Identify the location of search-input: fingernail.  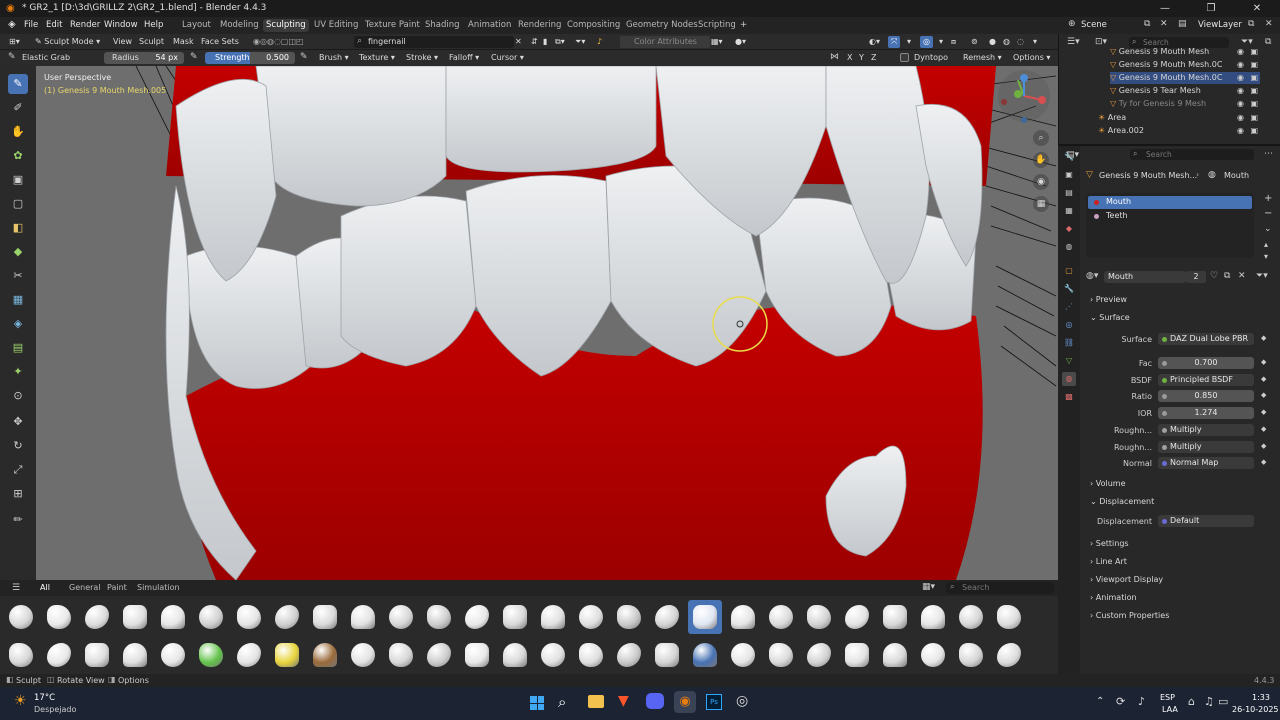
(434, 42).